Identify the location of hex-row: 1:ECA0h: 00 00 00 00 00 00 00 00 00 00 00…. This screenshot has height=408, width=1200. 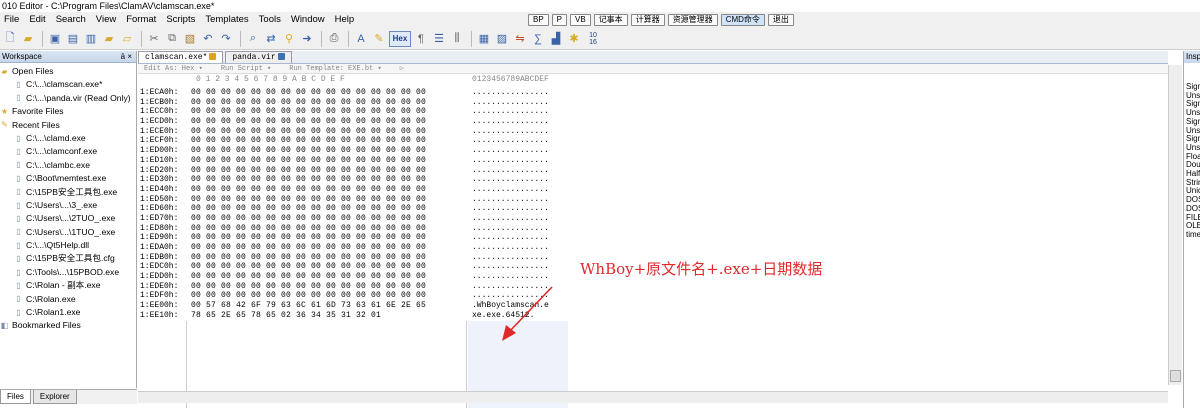
(653, 93).